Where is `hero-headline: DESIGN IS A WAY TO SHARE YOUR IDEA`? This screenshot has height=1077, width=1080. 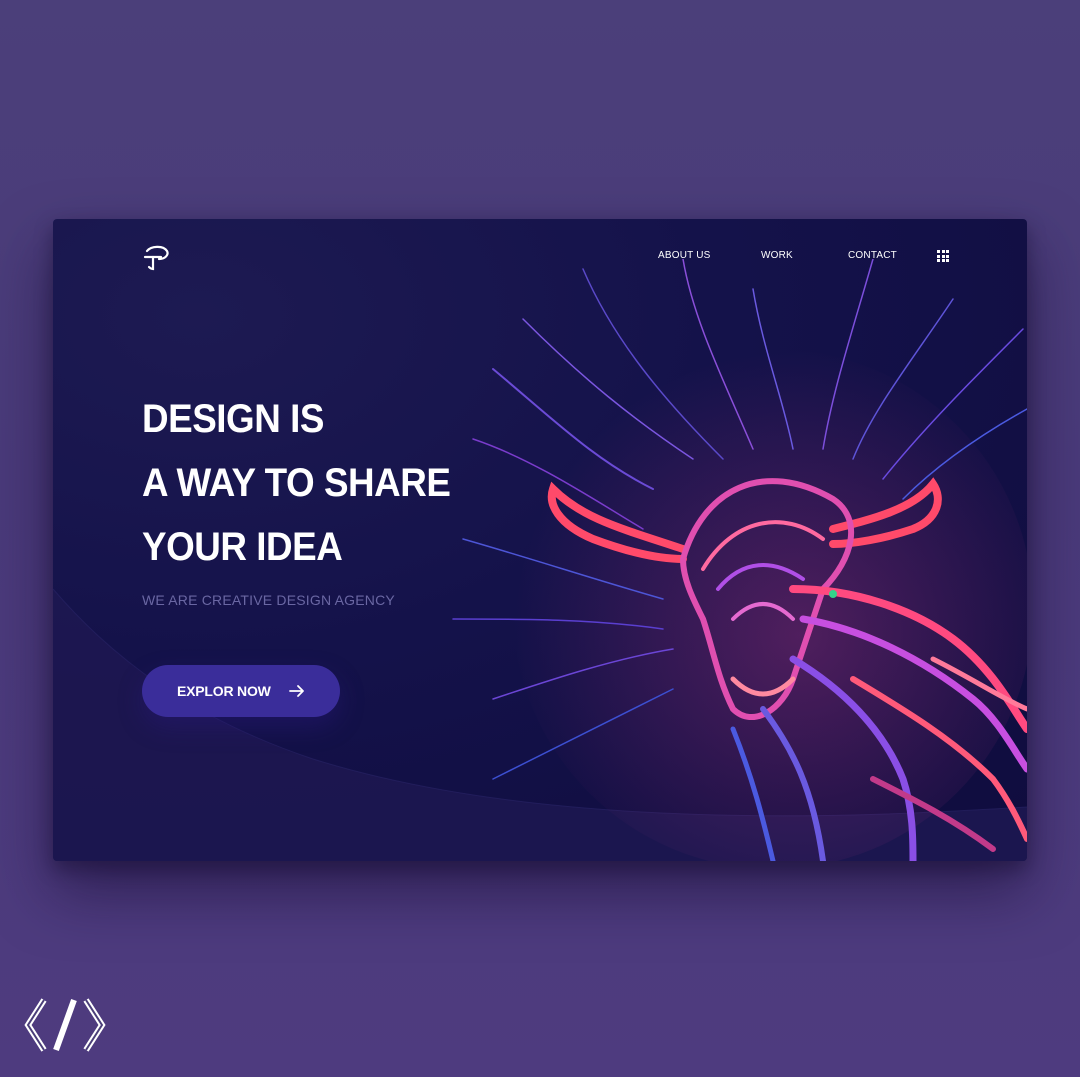
hero-headline: DESIGN IS A WAY TO SHARE YOUR IDEA is located at coordinates (352, 483).